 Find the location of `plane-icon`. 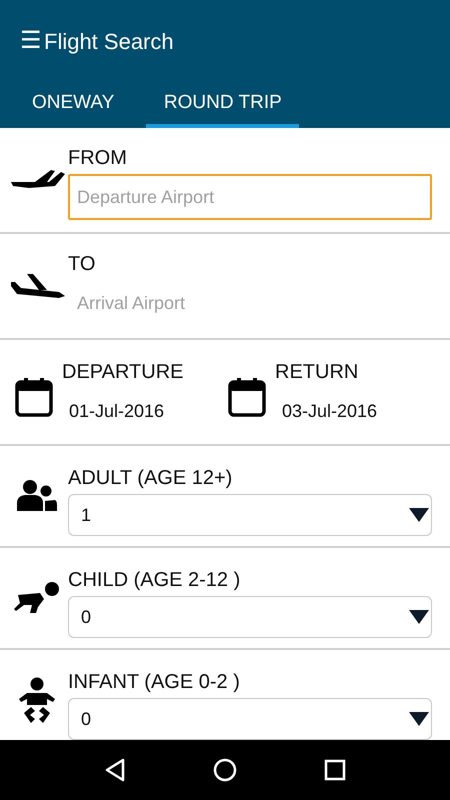

plane-icon is located at coordinates (37, 286).